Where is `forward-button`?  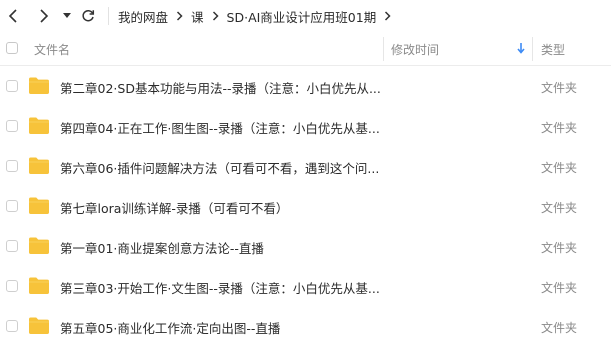 forward-button is located at coordinates (44, 16).